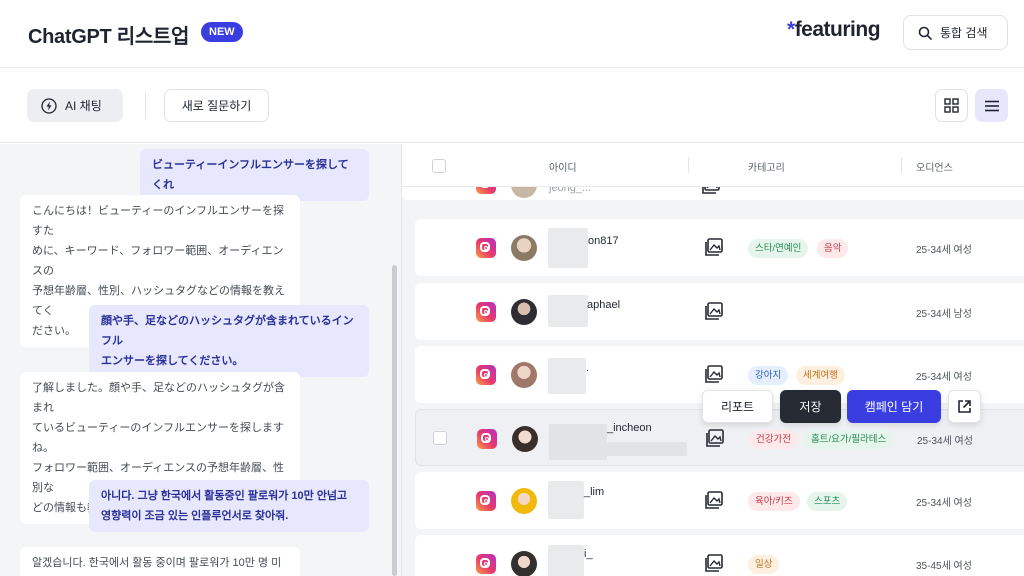 This screenshot has height=576, width=1024. What do you see at coordinates (563, 166) in the screenshot?
I see `column-header-id: 아이디` at bounding box center [563, 166].